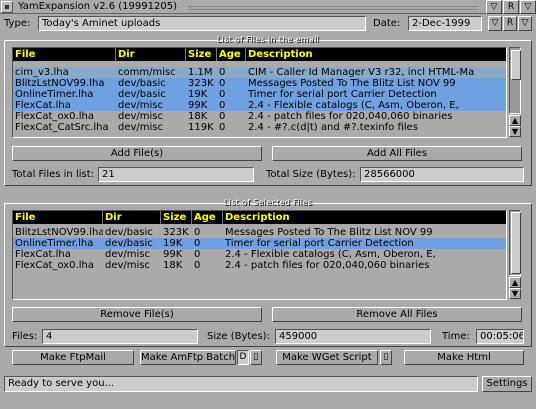 The image size is (536, 409). What do you see at coordinates (397, 153) in the screenshot?
I see `add-all-files-button: Add All Files` at bounding box center [397, 153].